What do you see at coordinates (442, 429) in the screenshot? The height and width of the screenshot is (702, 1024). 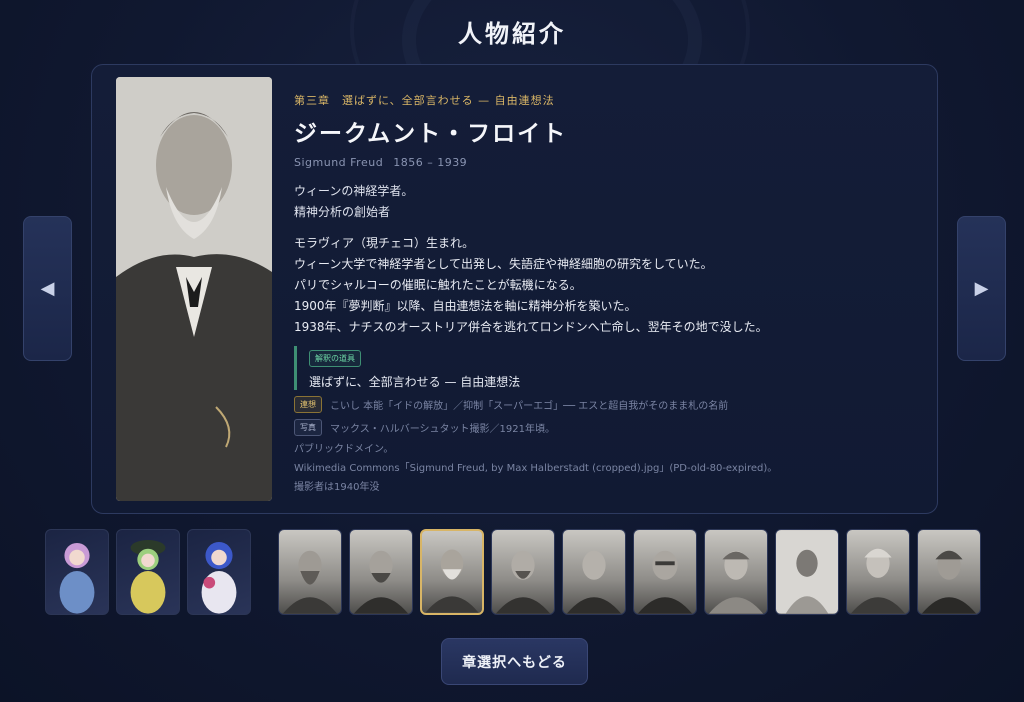 I see `photo-credit-line: マックス・ハルバーシュタット撮影／1921年頃。` at bounding box center [442, 429].